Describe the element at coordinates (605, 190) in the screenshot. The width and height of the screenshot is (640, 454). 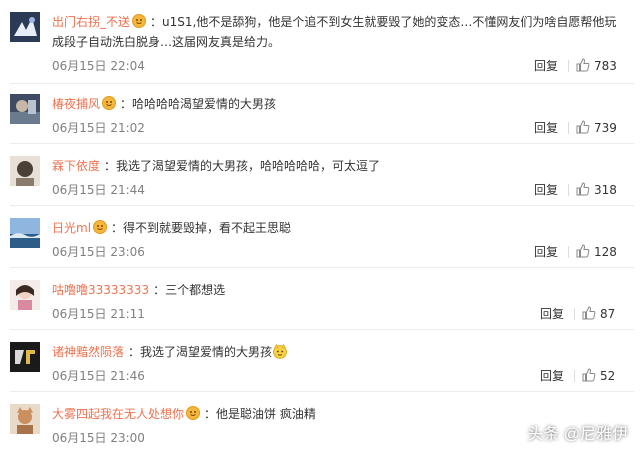
I see `like-count: 318` at that location.